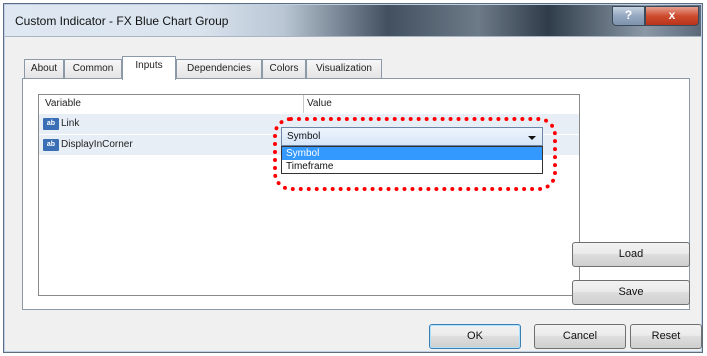  Describe the element at coordinates (666, 336) in the screenshot. I see `reset-button: Reset` at that location.